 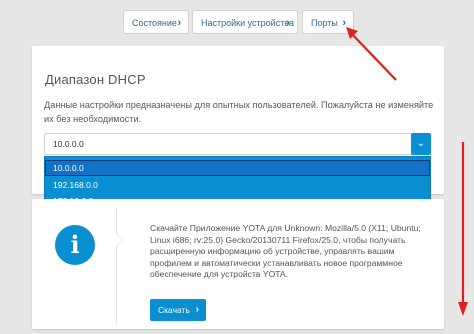 I want to click on breadcrumb-item-device-settings: Настройки устройства ›, so click(x=245, y=22).